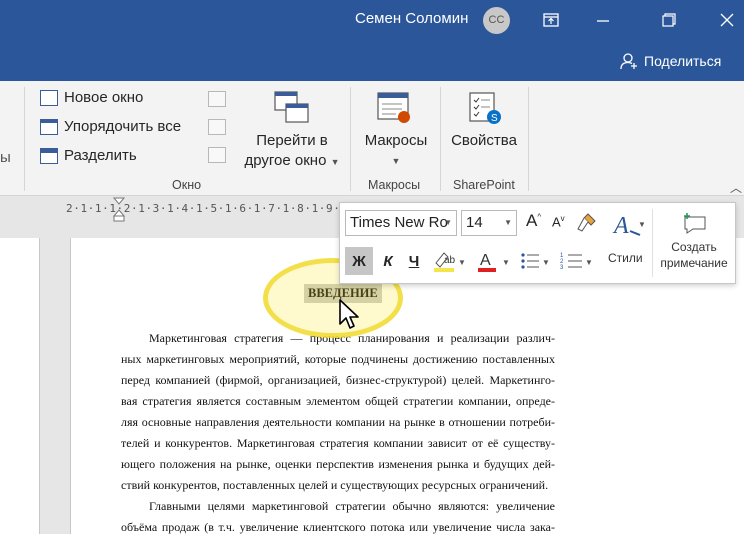 The width and height of the screenshot is (744, 534). I want to click on share-label: Поделиться, so click(683, 61).